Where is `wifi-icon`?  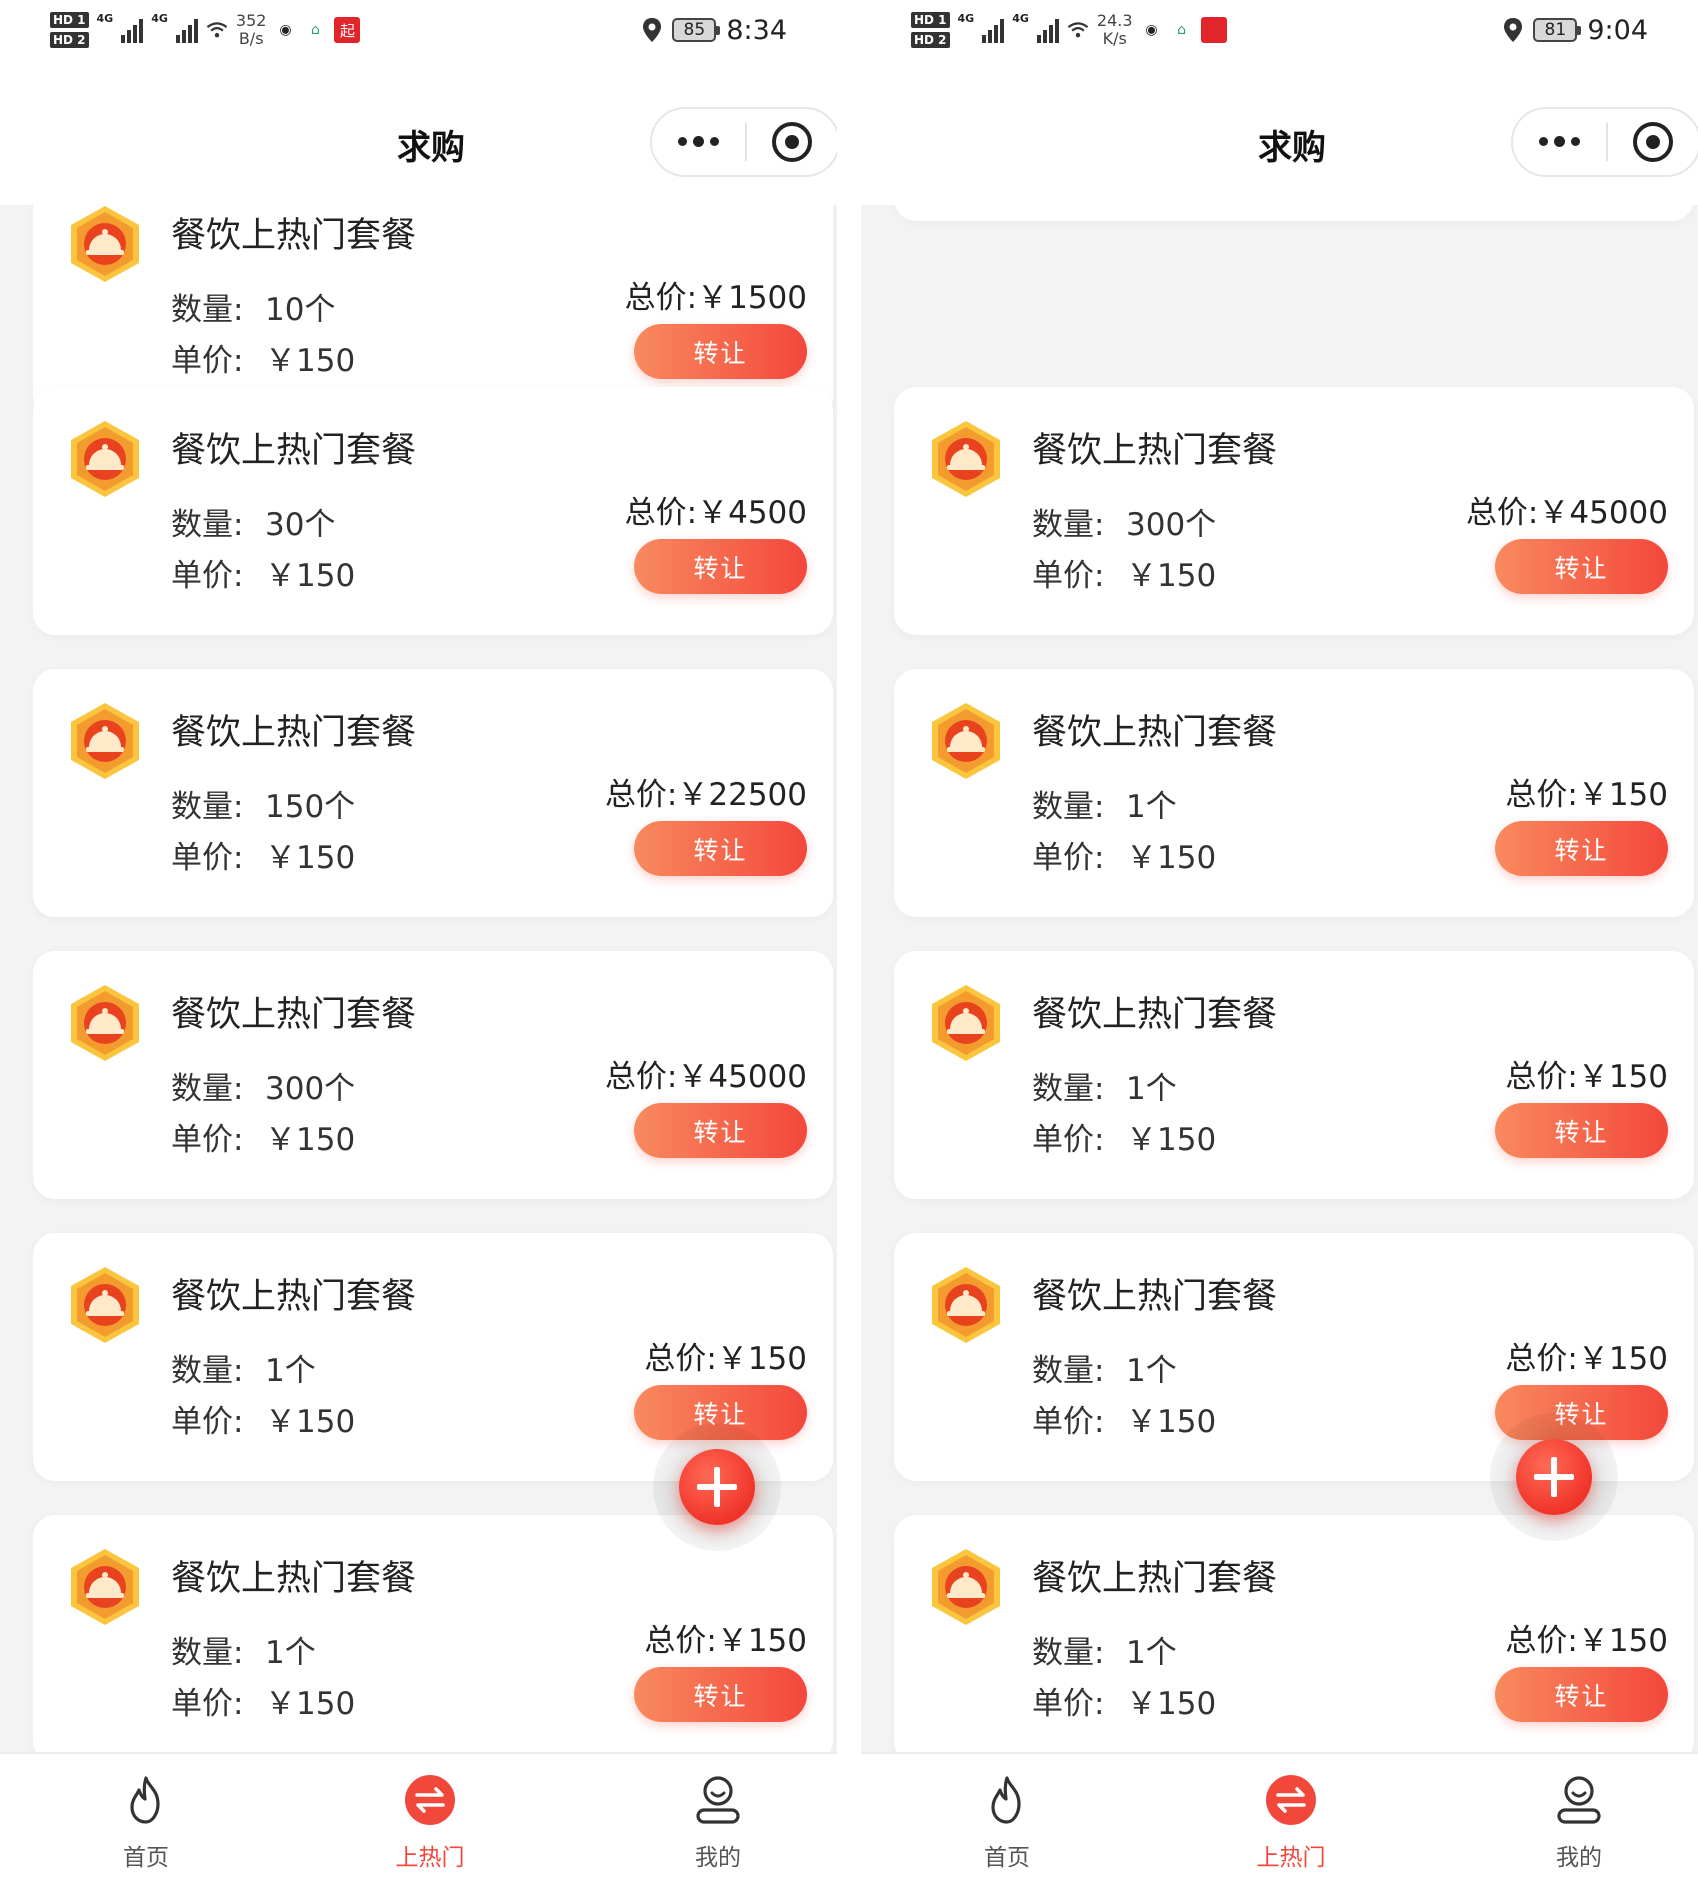
wifi-icon is located at coordinates (217, 30).